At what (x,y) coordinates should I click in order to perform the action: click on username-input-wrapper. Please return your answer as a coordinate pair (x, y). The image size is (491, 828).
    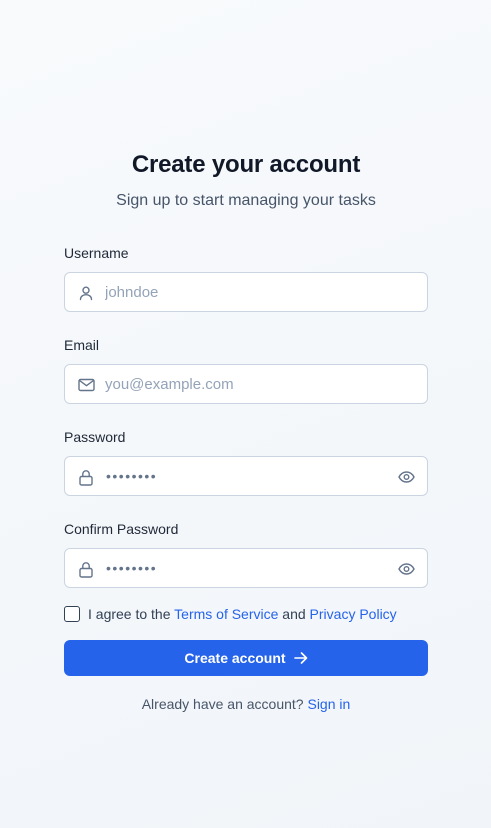
    Looking at the image, I should click on (246, 292).